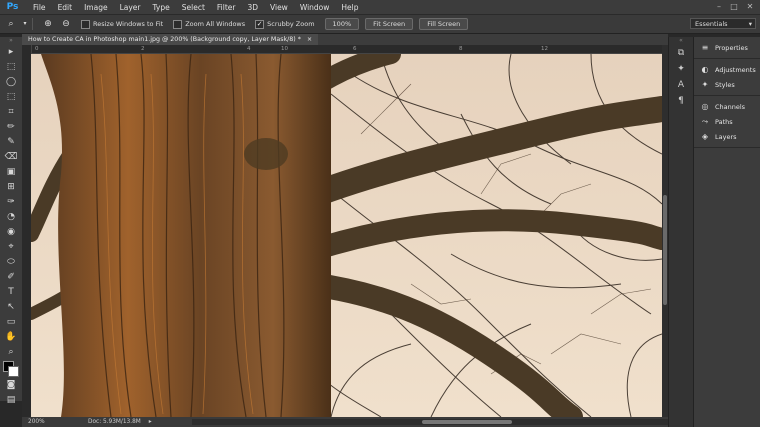  What do you see at coordinates (11, 82) in the screenshot?
I see `lasso-tool-icon: ◯` at bounding box center [11, 82].